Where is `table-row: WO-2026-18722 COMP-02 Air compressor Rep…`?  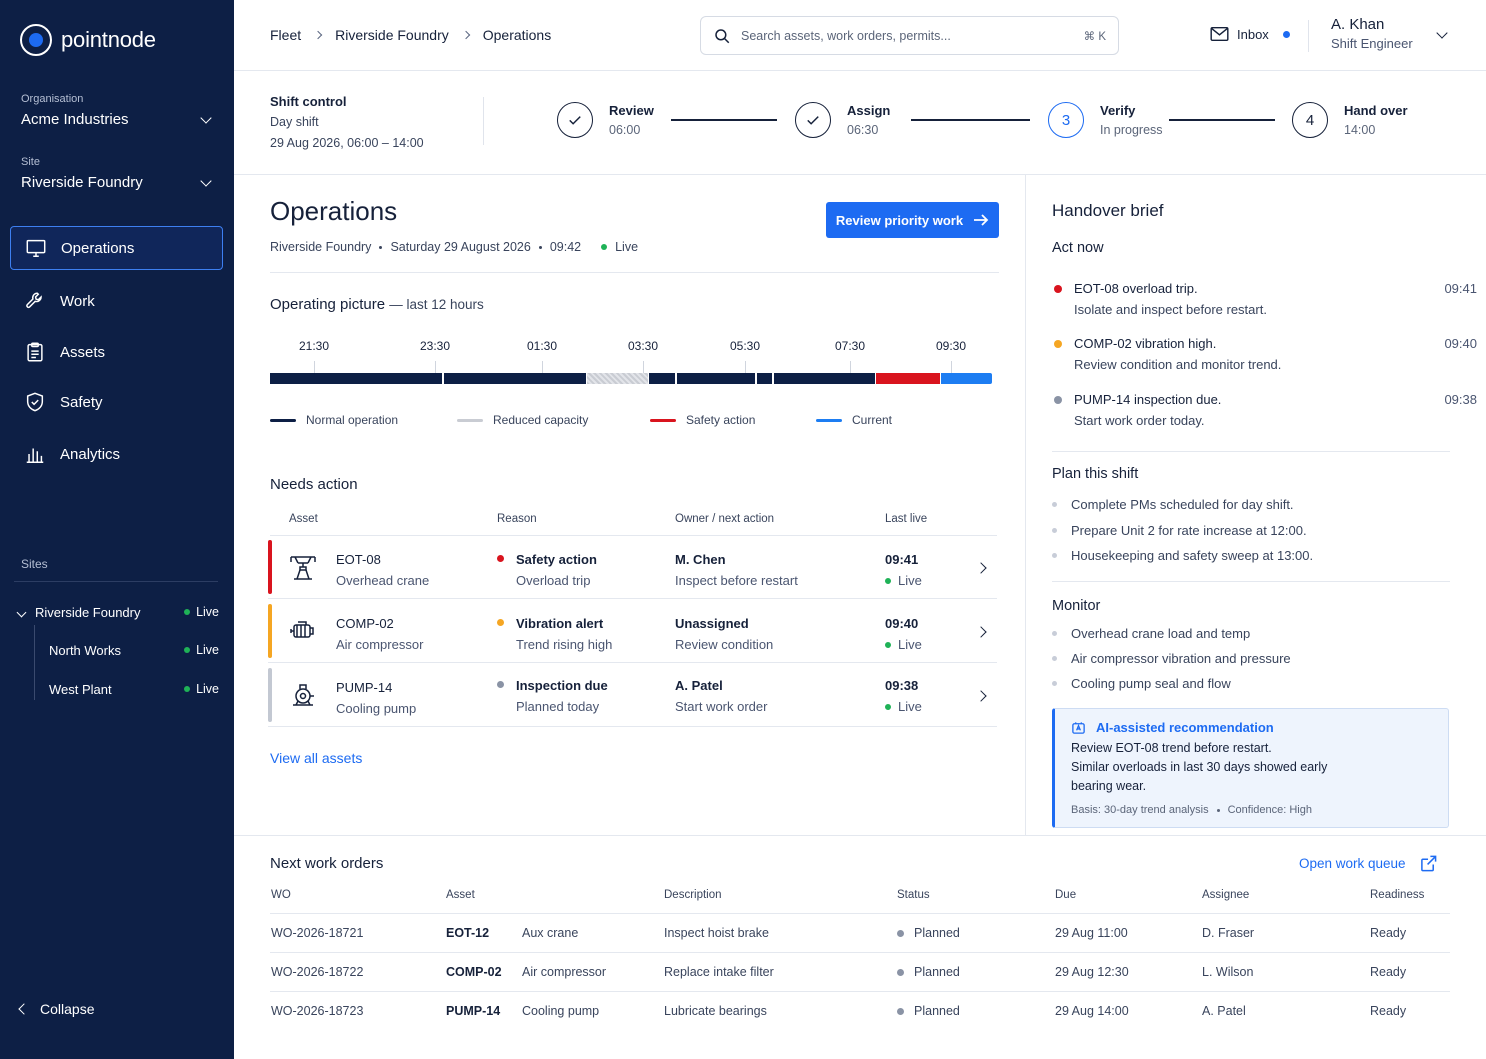 table-row: WO-2026-18722 COMP-02 Air compressor Rep… is located at coordinates (860, 971).